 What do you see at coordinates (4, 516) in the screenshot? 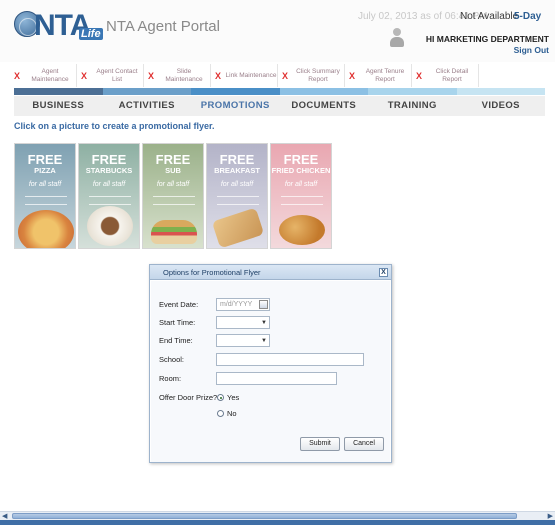
I see `scroll-left-icon: ◀` at bounding box center [4, 516].